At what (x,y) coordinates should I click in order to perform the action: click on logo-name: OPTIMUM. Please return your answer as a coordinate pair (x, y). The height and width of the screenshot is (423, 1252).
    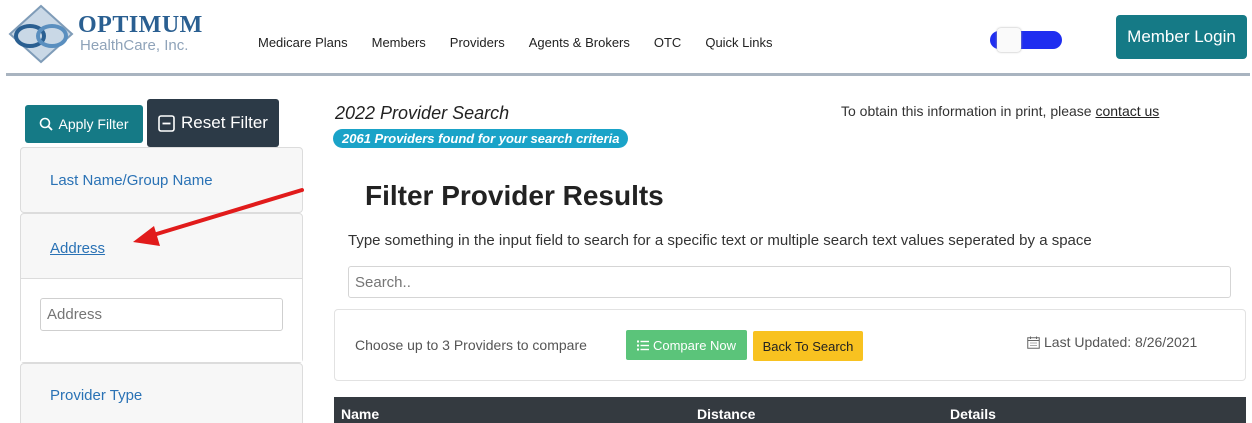
    Looking at the image, I should click on (140, 25).